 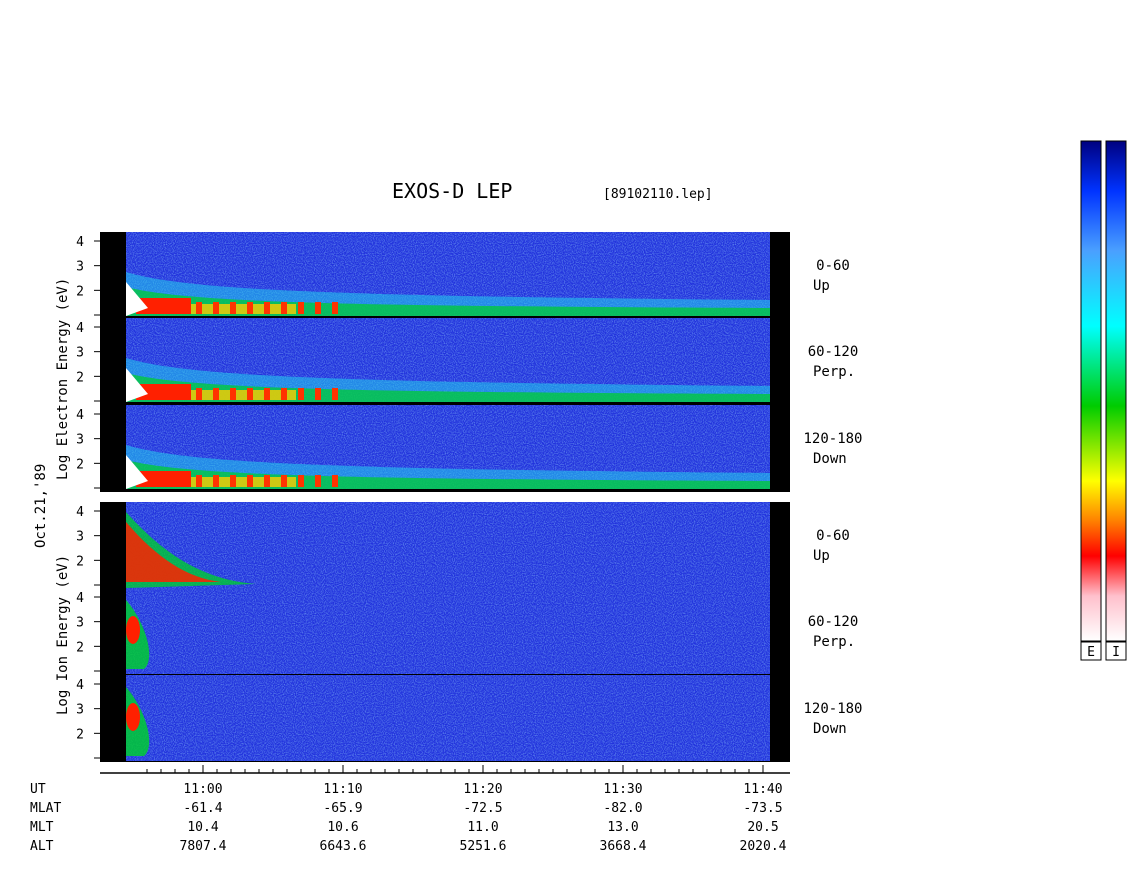 I want to click on footer-value: 11.0, so click(x=482, y=827).